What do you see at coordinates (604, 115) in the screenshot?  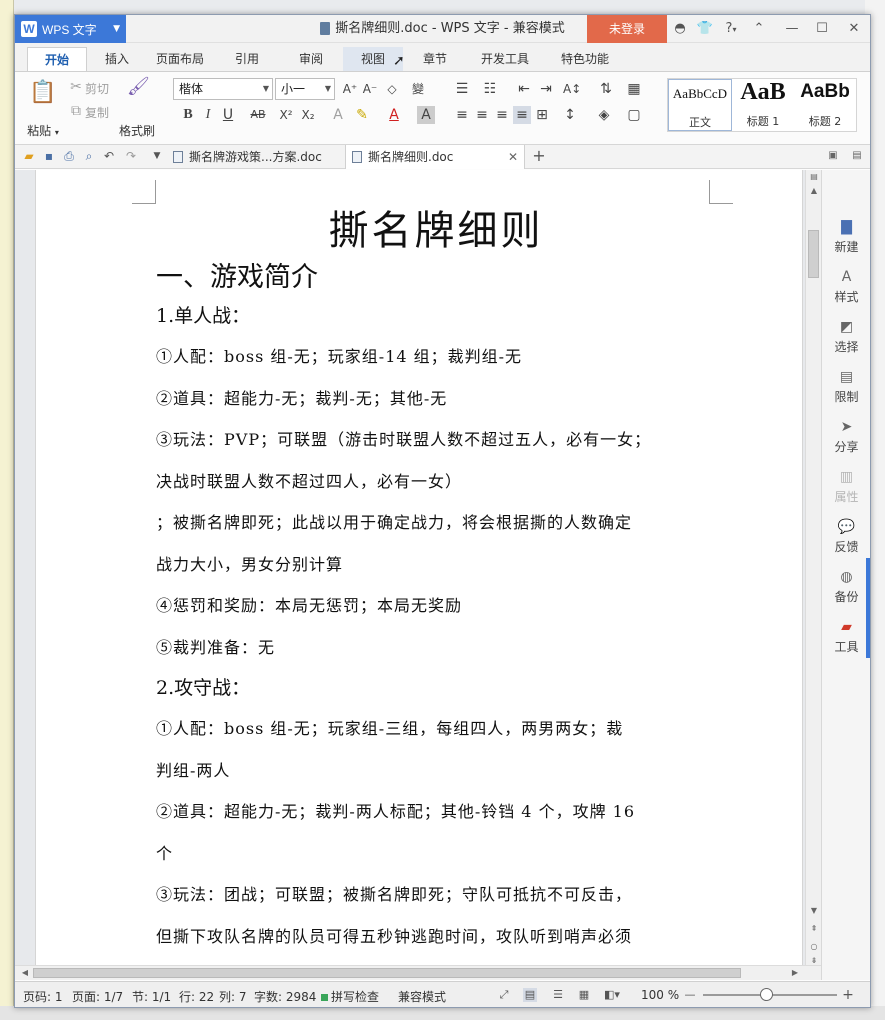 I see `shading-icon: ◈` at bounding box center [604, 115].